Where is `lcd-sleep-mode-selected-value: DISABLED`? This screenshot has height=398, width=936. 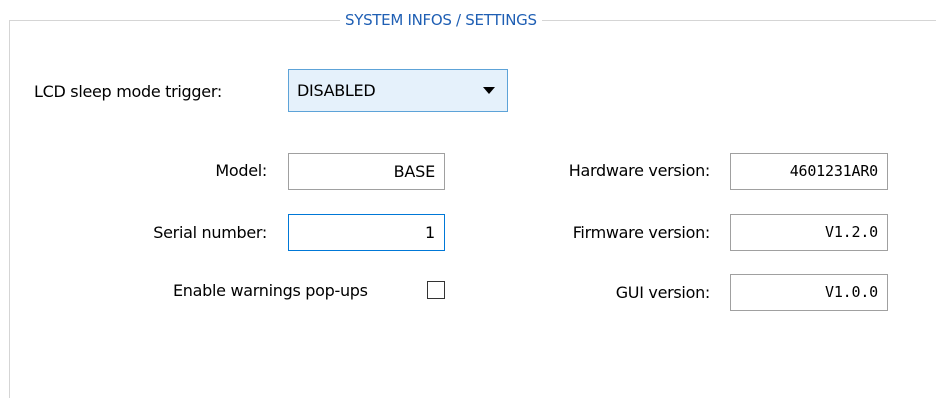 lcd-sleep-mode-selected-value: DISABLED is located at coordinates (336, 90).